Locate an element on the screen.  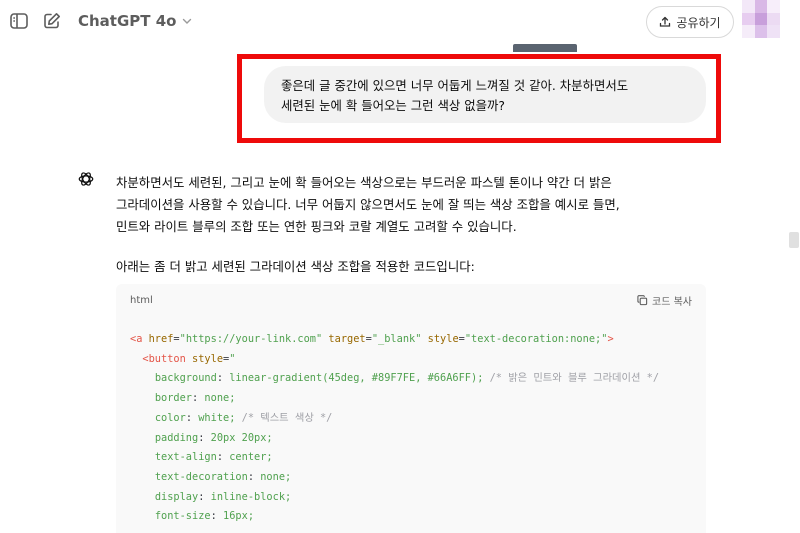
user-message-line: 세련된 눈에 확 들어오는 그런 색상 없을까? is located at coordinates (393, 105).